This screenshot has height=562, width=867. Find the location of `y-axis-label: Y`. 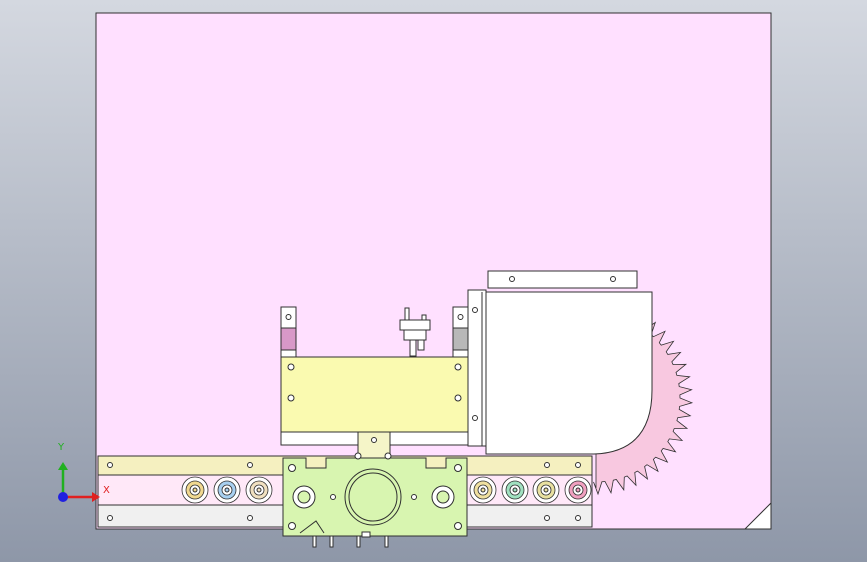

y-axis-label: Y is located at coordinates (61, 447).